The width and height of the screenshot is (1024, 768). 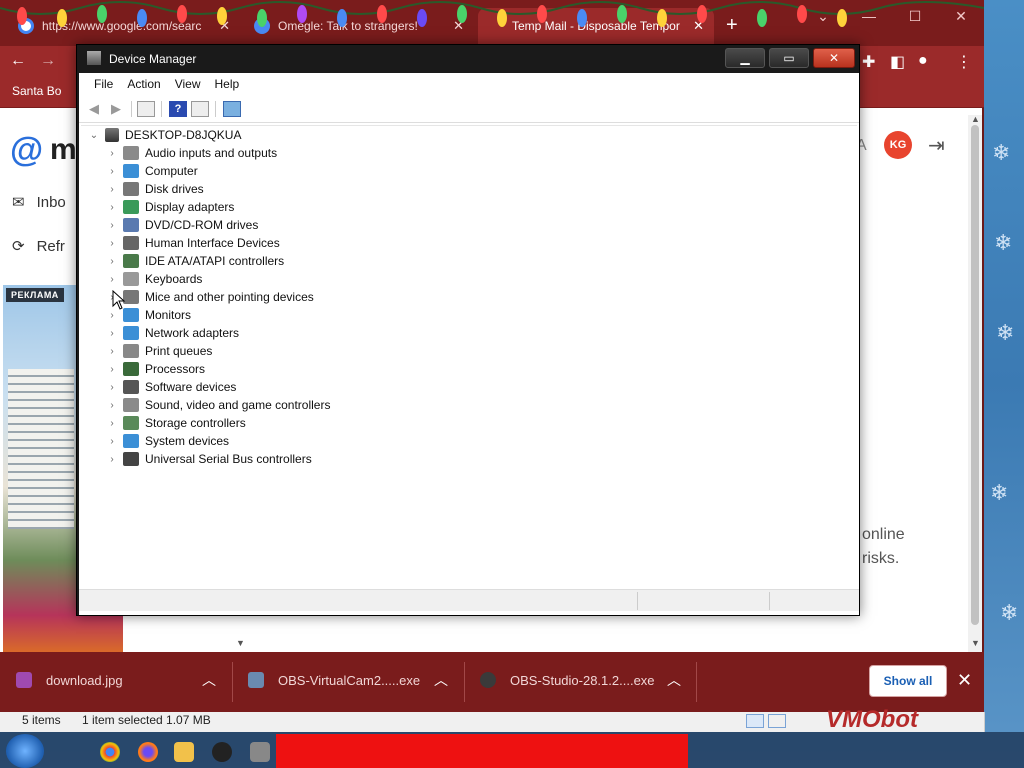 What do you see at coordinates (260, 752) in the screenshot?
I see `device-manager-taskbar-icon` at bounding box center [260, 752].